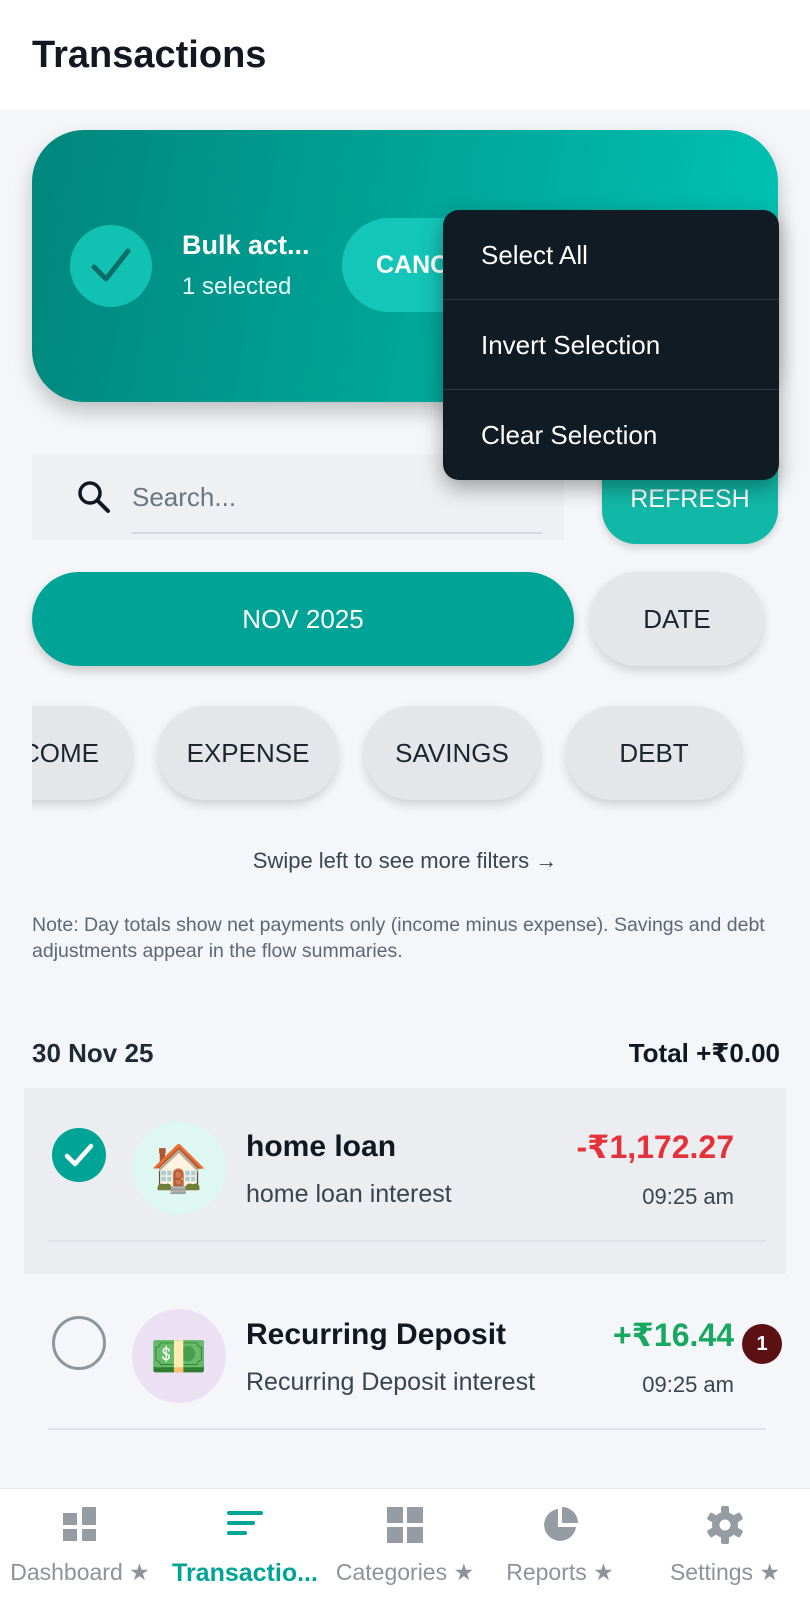 The image size is (810, 1600). I want to click on menu-item-clear-selection: Clear Selection, so click(611, 435).